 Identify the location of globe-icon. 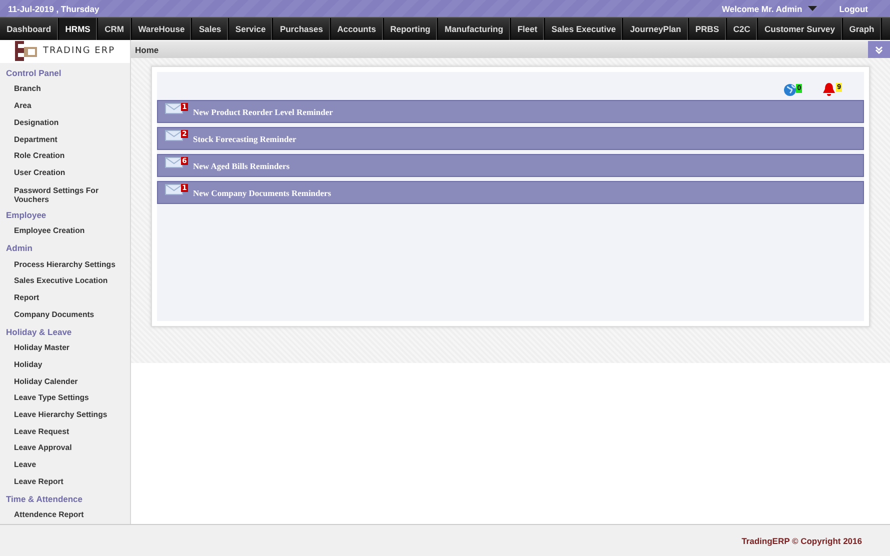
(790, 90).